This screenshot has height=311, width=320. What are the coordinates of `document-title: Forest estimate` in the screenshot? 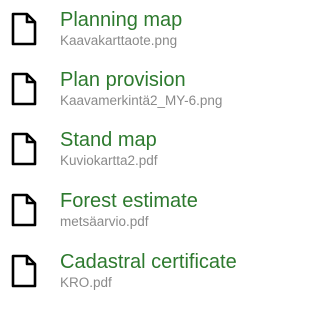 It's located at (129, 201).